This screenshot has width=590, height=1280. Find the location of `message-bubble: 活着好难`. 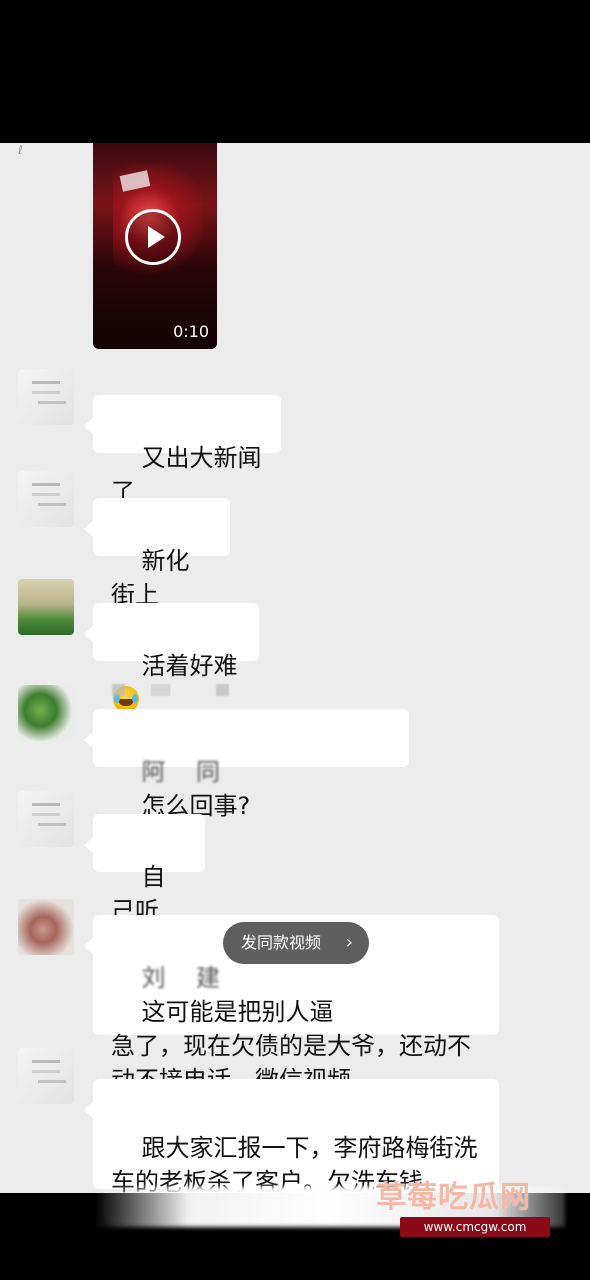

message-bubble: 活着好难 is located at coordinates (171, 657).